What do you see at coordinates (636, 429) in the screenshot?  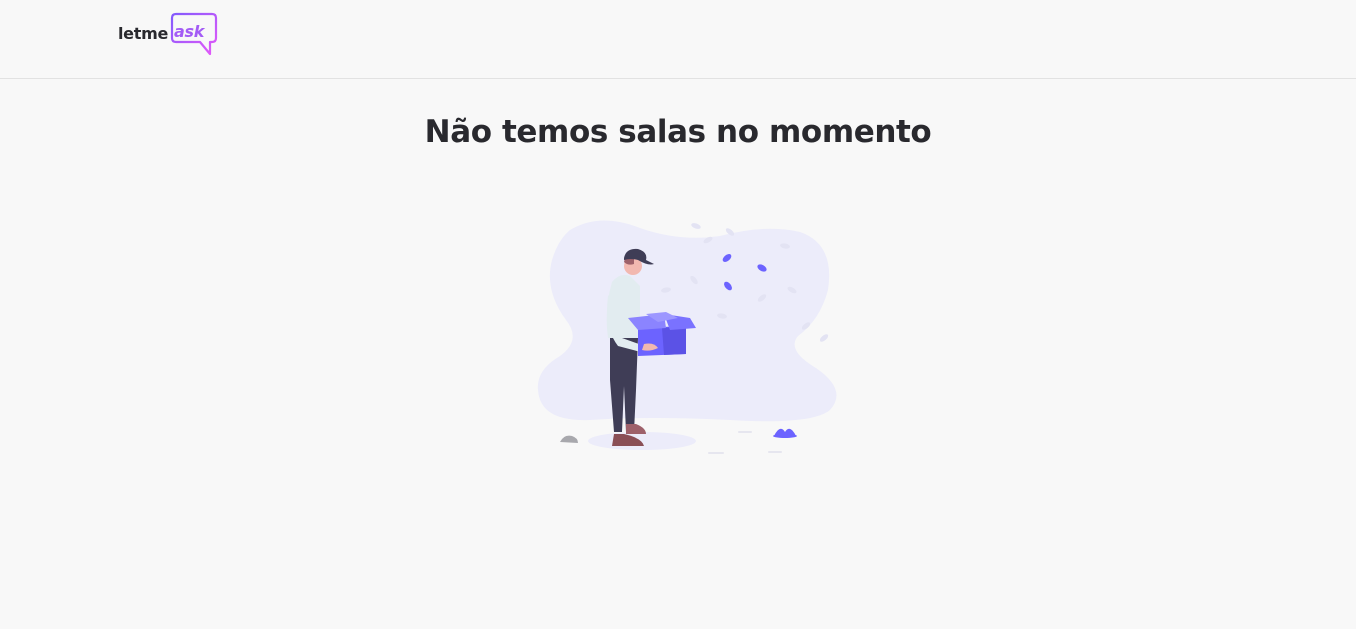 I see `person-shoe-back` at bounding box center [636, 429].